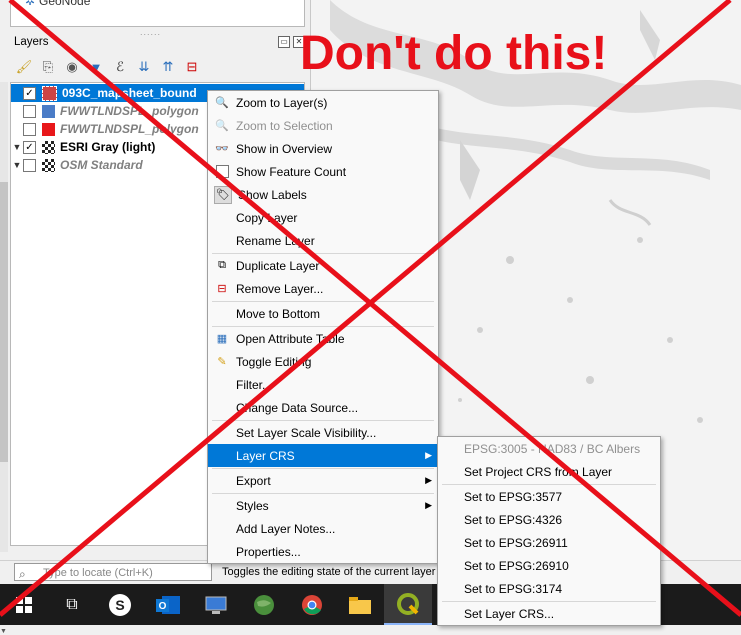  I want to click on menu-item-label: Move to Bottom, so click(278, 313).